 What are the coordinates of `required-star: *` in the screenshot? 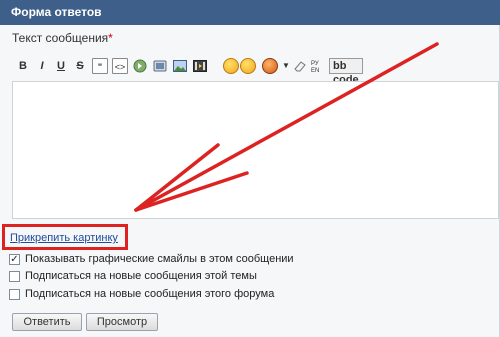 It's located at (110, 38).